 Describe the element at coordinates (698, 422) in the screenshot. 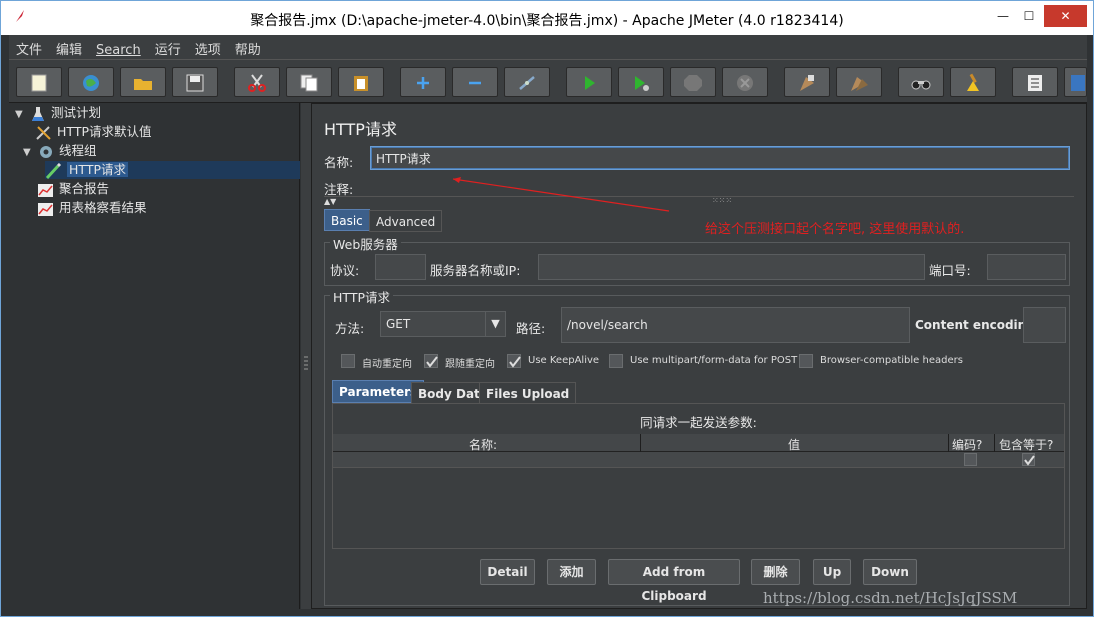

I see `table-caption: 同请求一起发送参数:` at that location.